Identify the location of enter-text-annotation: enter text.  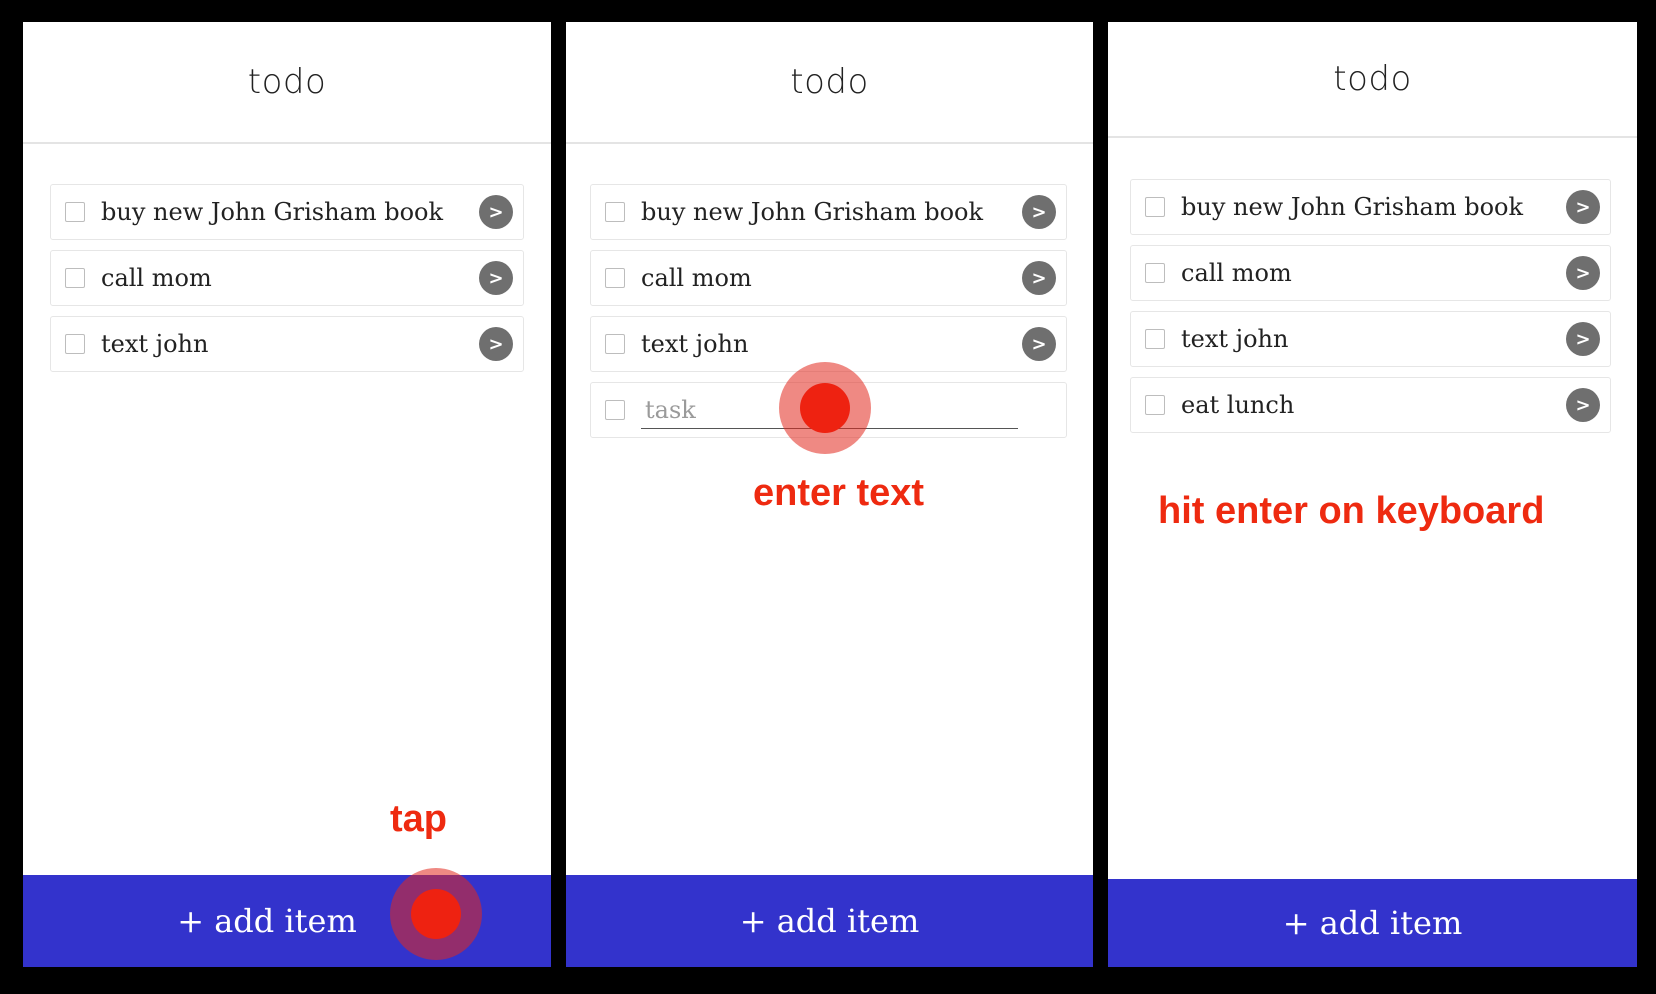
(839, 493).